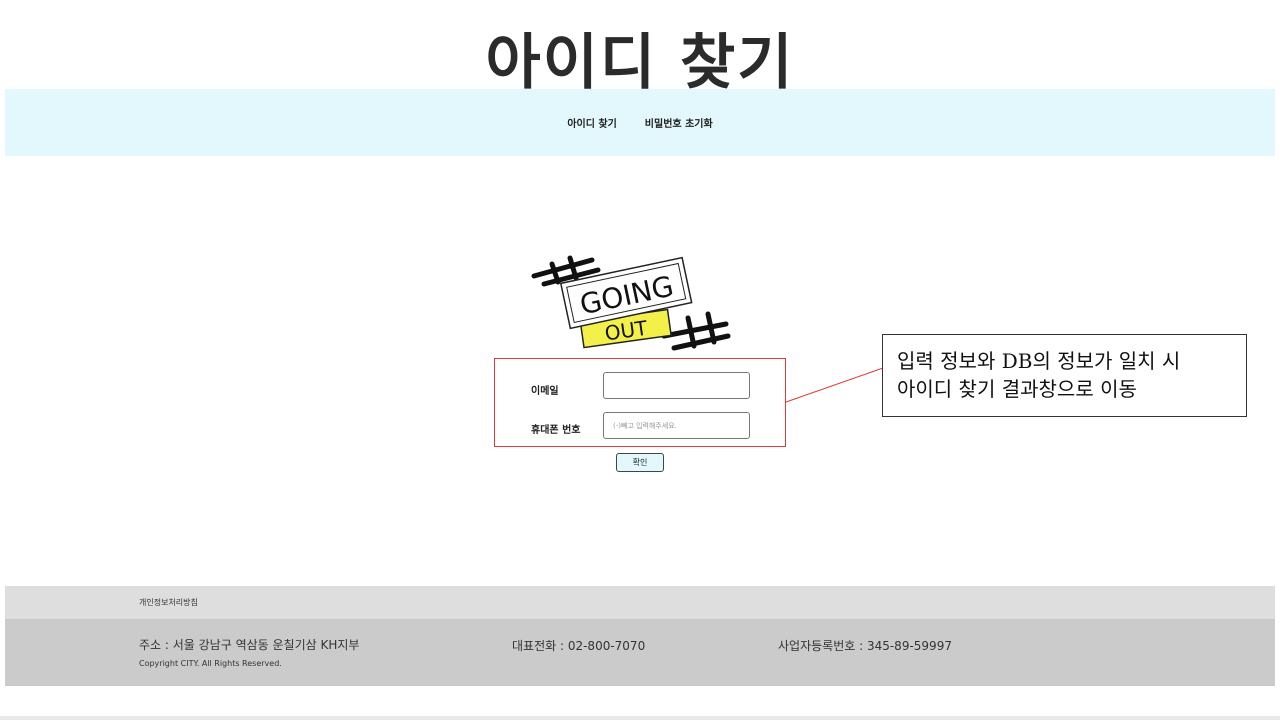  Describe the element at coordinates (640, 402) in the screenshot. I see `find-id-form: 이메일 휴대폰 번호` at that location.